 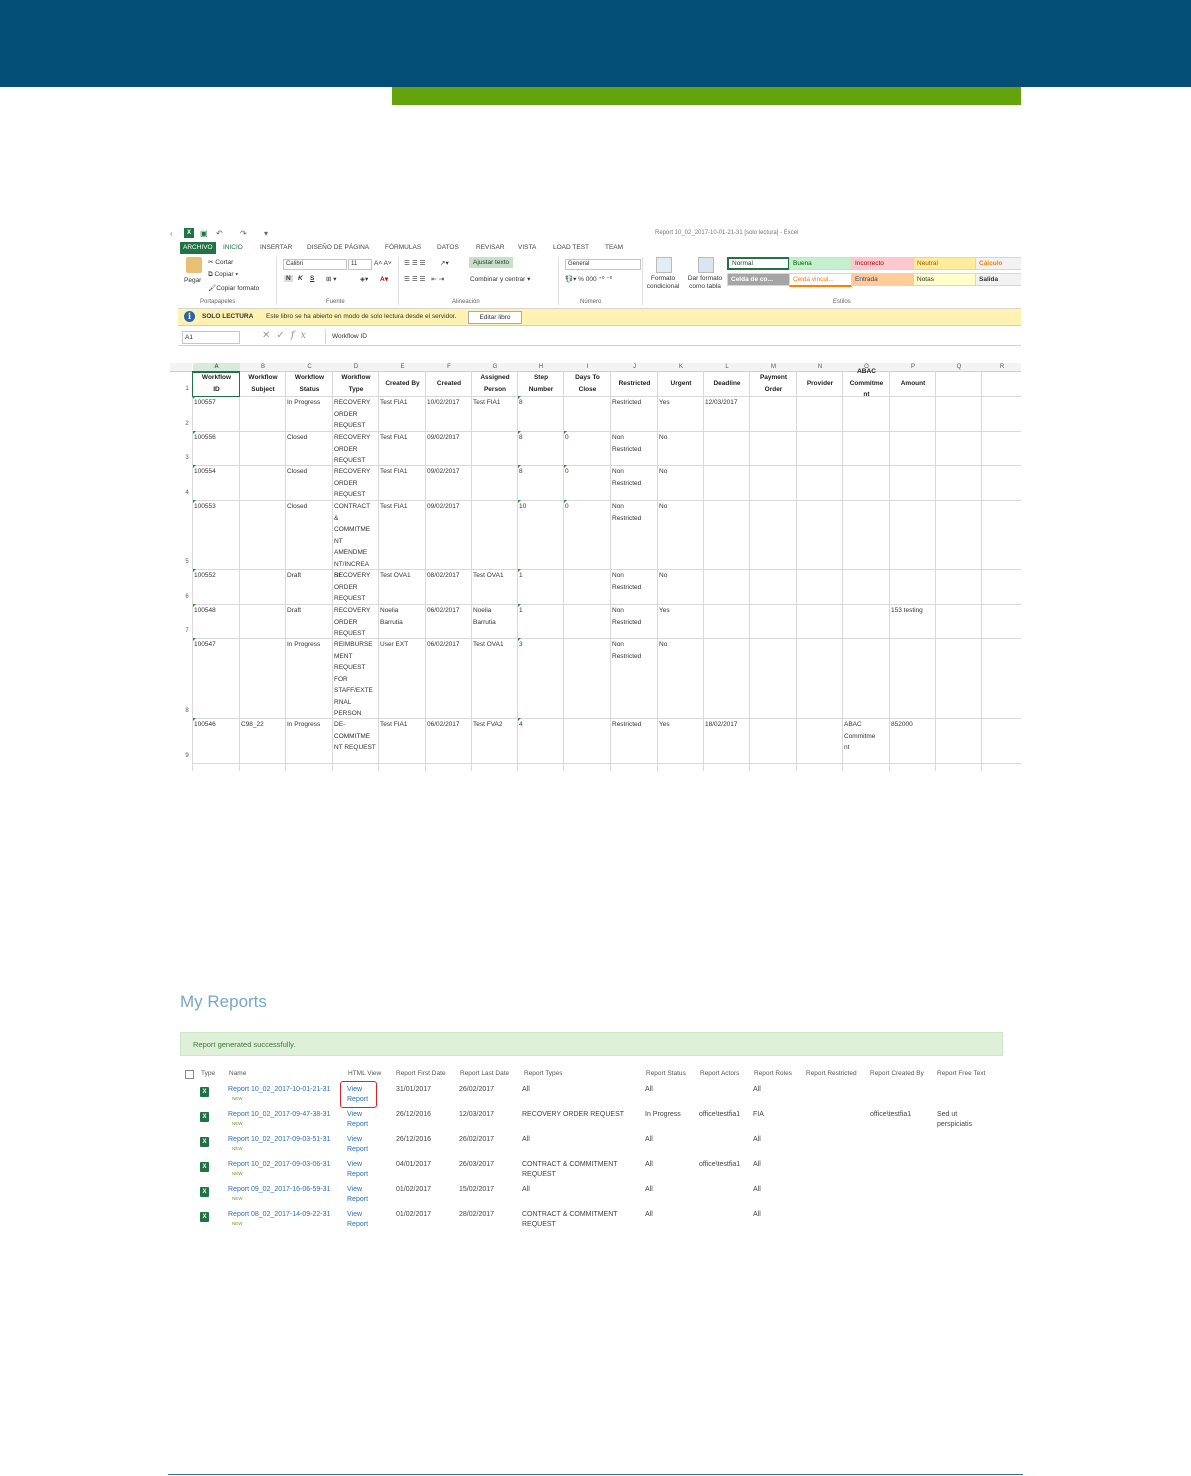 I want to click on vertical-align-icons: ☰☰☰, so click(x=415, y=263).